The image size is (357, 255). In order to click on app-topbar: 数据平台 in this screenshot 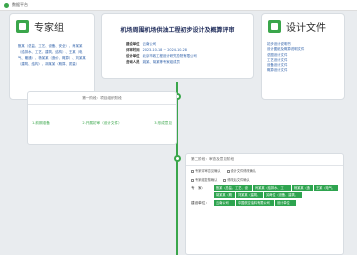, I will do `click(178, 5)`.